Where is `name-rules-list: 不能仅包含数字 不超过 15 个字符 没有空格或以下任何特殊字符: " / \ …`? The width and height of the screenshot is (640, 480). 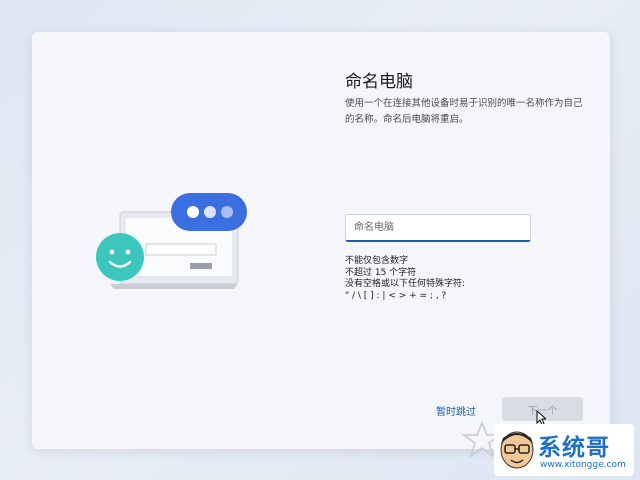
name-rules-list: 不能仅包含数字 不超过 15 个字符 没有空格或以下任何特殊字符: " / \ … is located at coordinates (405, 279).